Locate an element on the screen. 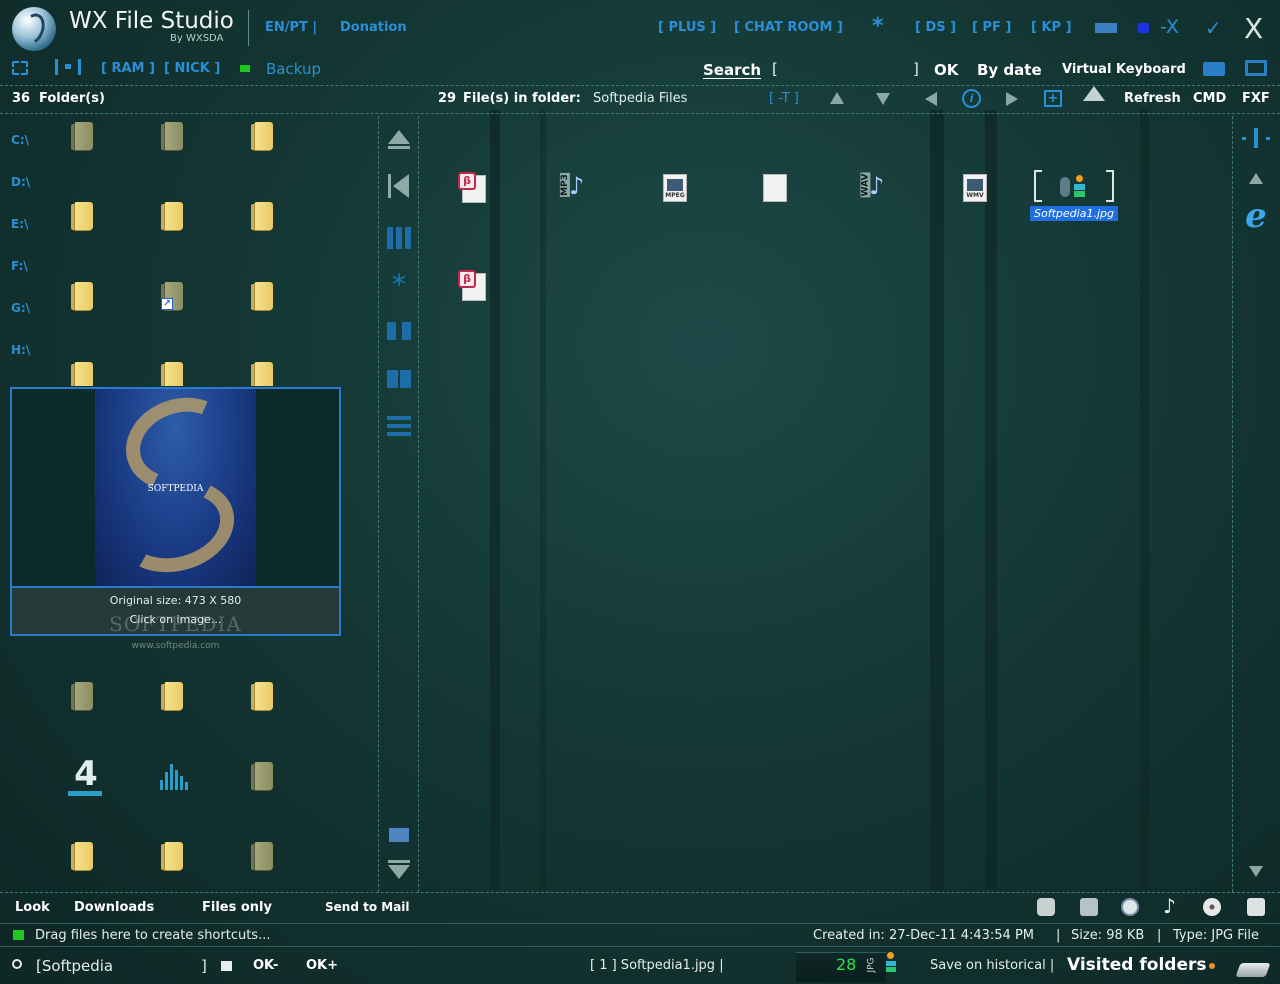 The height and width of the screenshot is (984, 1280). back-to-start-icon is located at coordinates (399, 186).